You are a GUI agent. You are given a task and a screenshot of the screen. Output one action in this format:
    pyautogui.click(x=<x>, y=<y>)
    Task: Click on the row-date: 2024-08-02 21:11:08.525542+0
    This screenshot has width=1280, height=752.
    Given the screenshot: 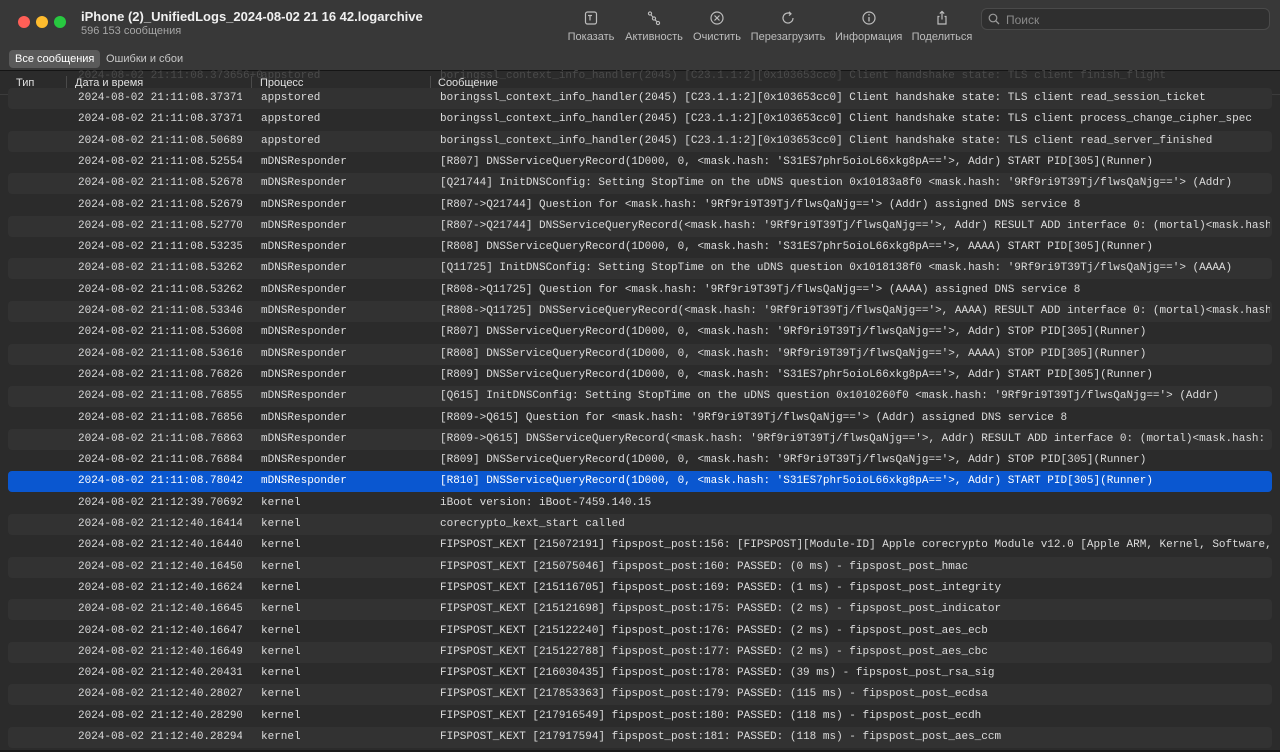 What is the action you would take?
    pyautogui.click(x=160, y=161)
    